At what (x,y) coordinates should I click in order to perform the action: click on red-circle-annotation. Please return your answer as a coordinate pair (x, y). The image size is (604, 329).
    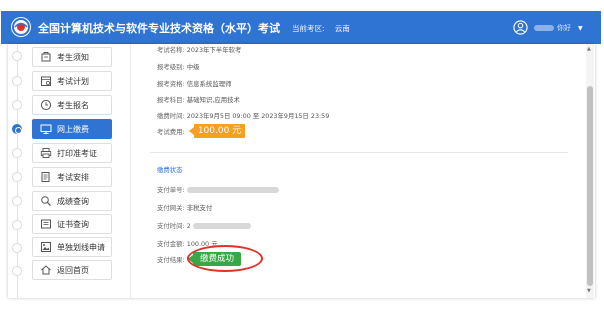
    Looking at the image, I should click on (225, 258).